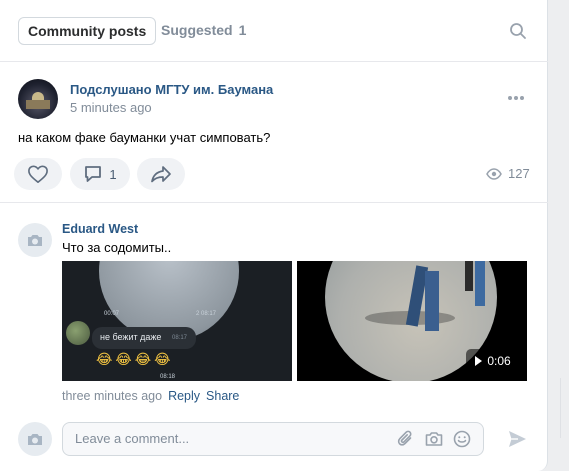  I want to click on tab-suggested: Suggested 1, so click(203, 31).